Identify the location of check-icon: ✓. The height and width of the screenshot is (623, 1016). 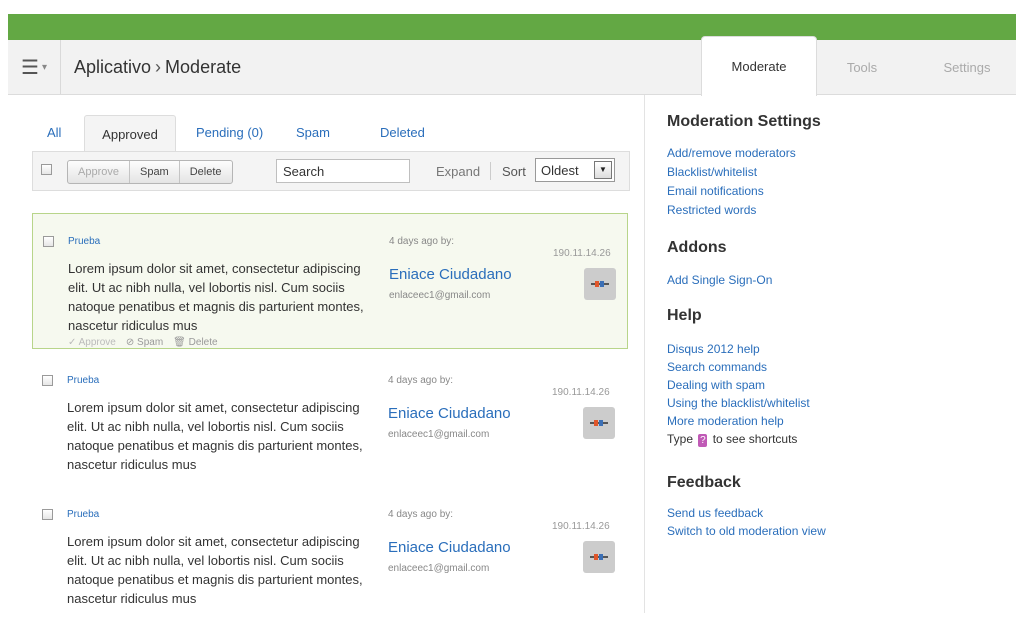
(72, 342).